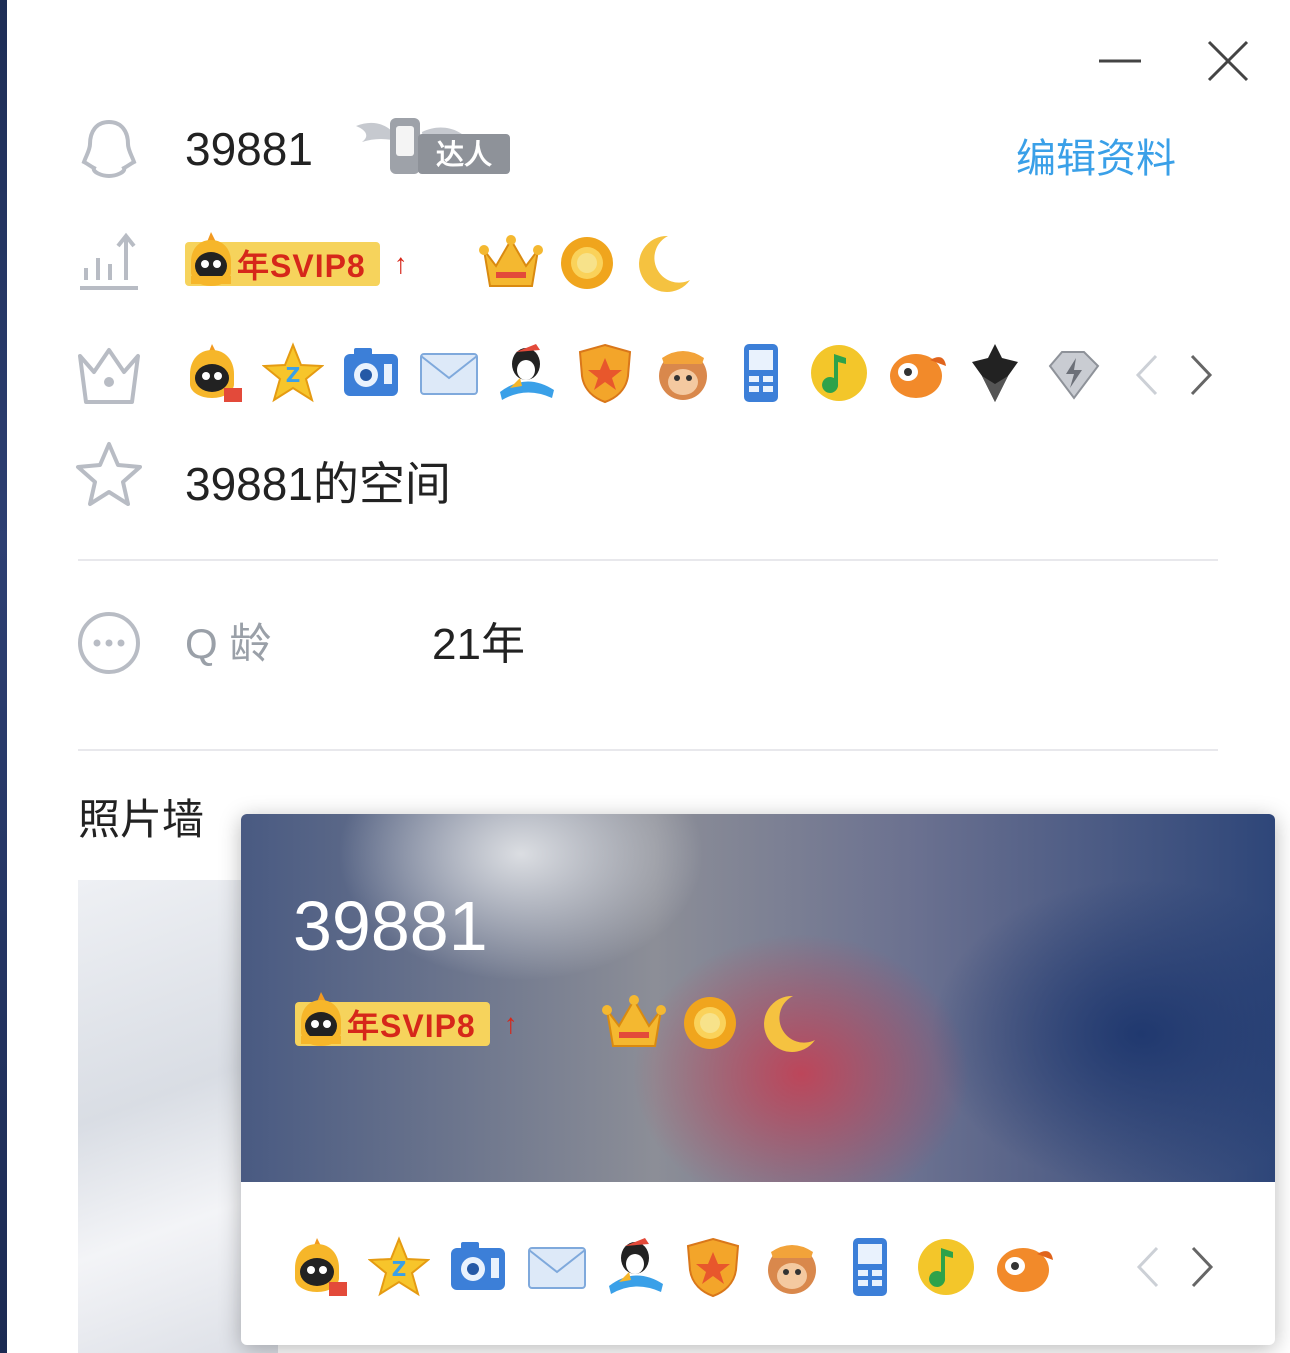 The height and width of the screenshot is (1353, 1290). Describe the element at coordinates (215, 373) in the screenshot. I see `vip-penguin-service-icon` at that location.